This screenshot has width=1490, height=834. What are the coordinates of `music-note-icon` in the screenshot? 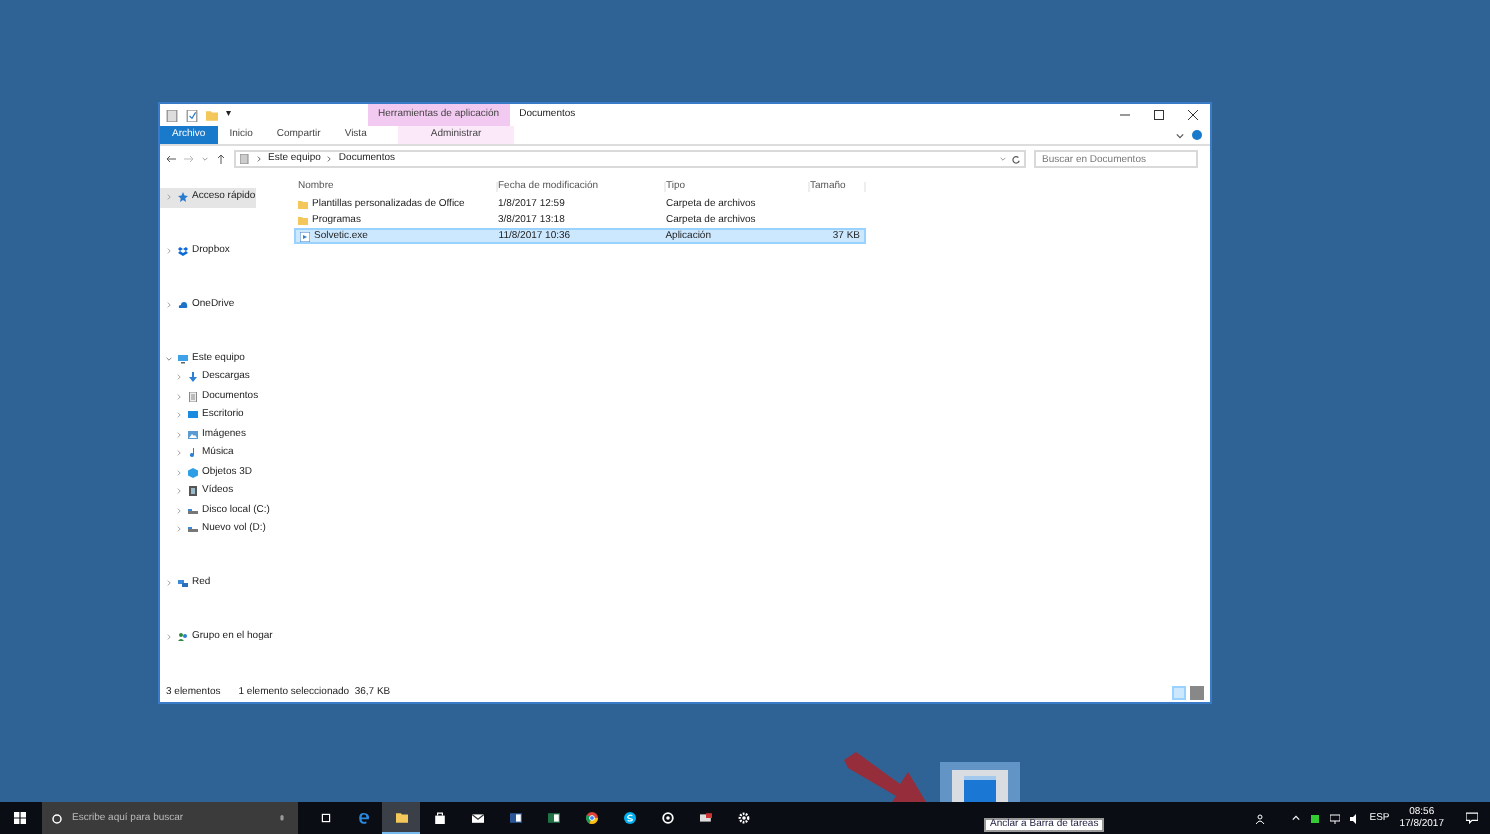 It's located at (193, 453).